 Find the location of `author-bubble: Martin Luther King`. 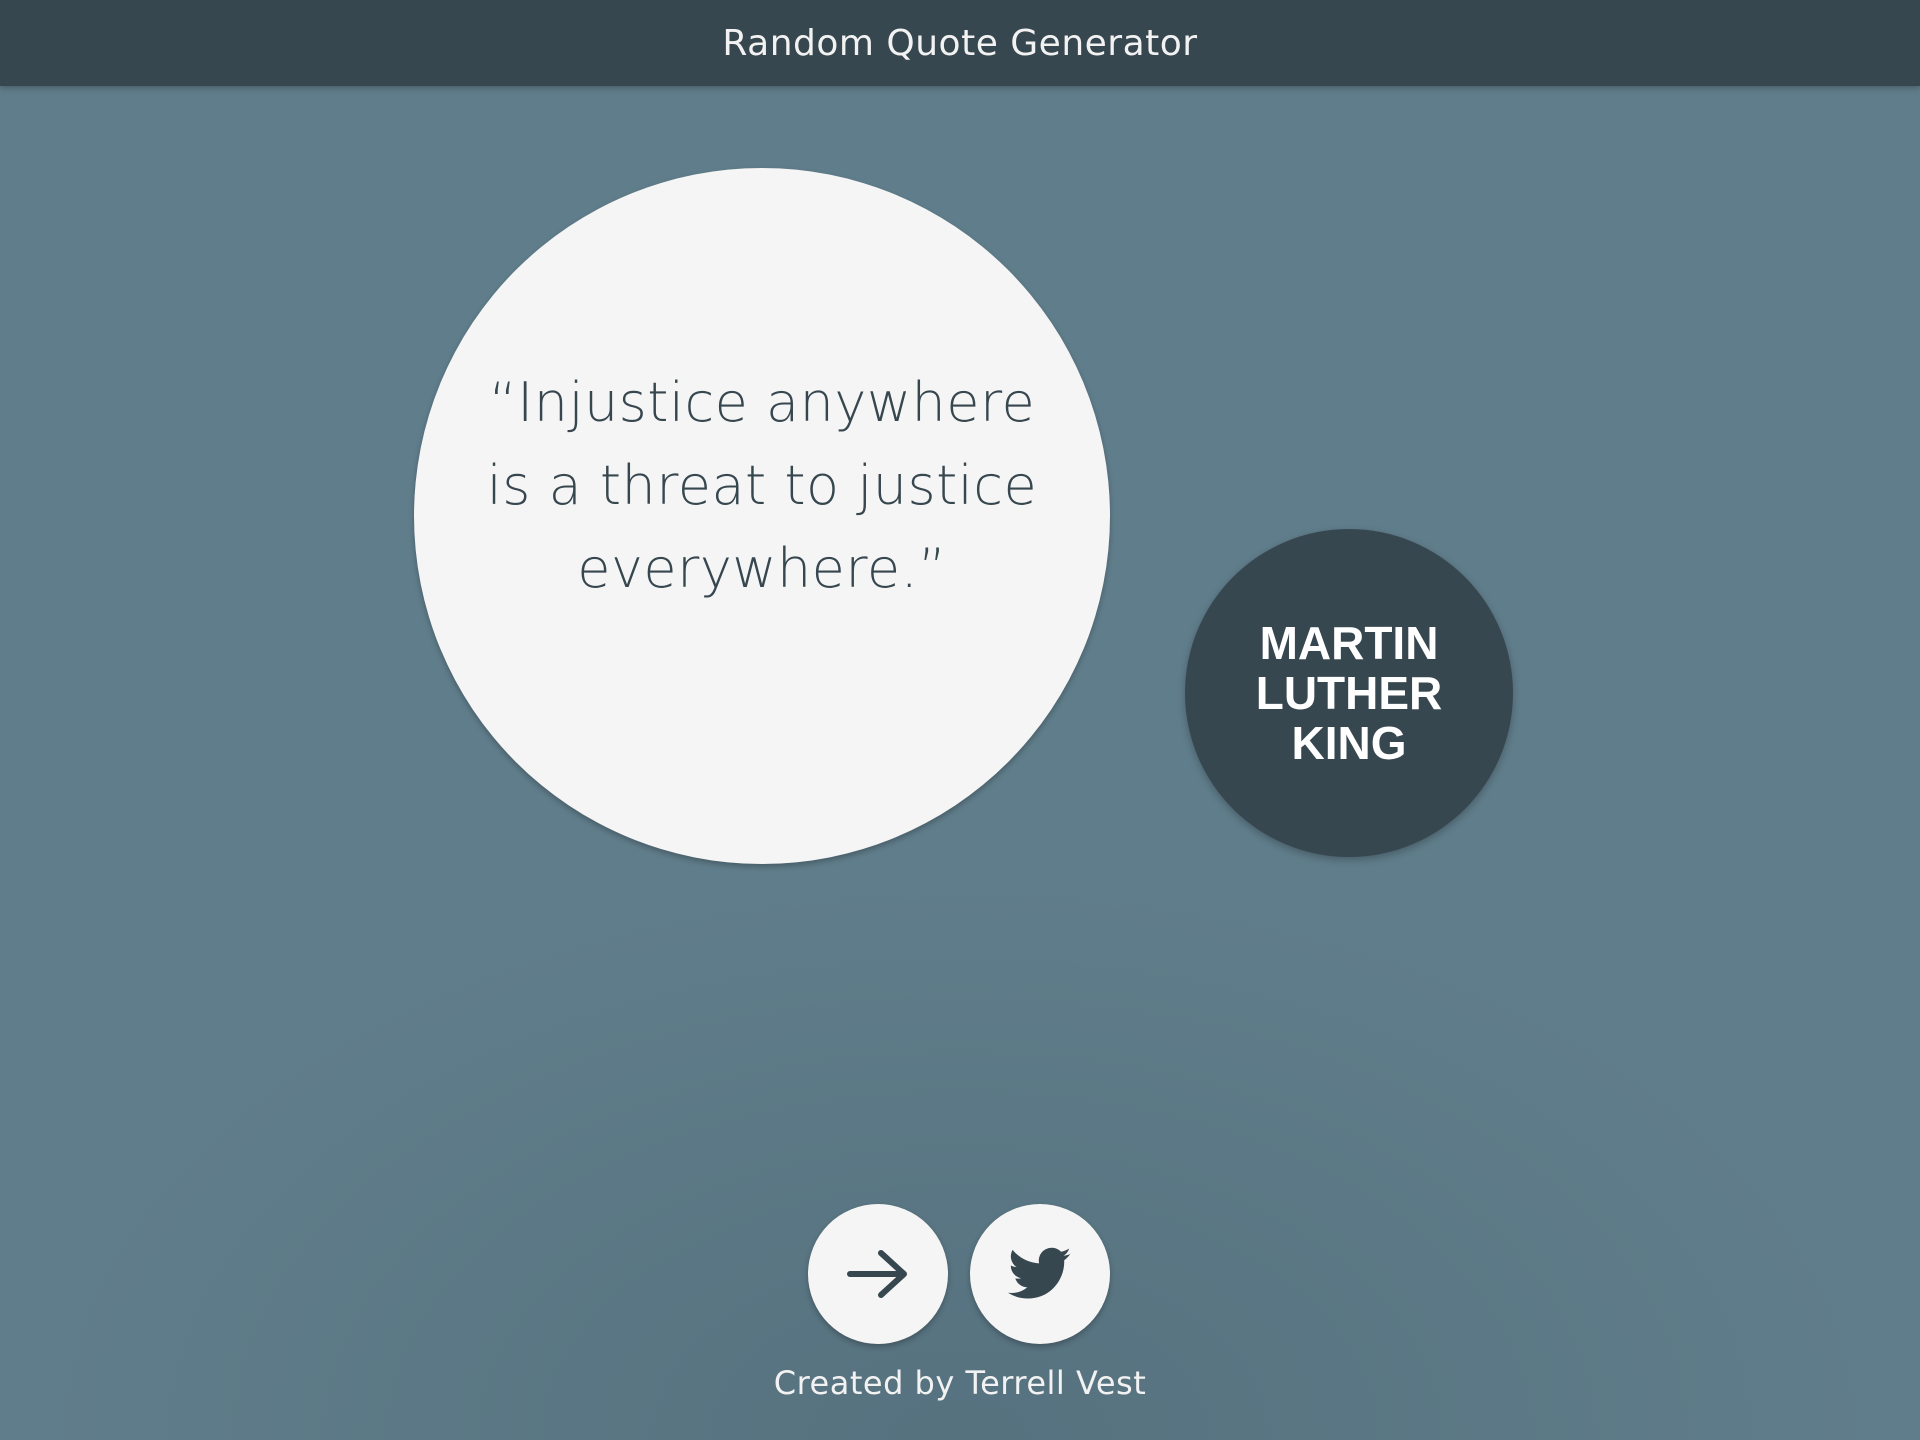

author-bubble: Martin Luther King is located at coordinates (1349, 693).